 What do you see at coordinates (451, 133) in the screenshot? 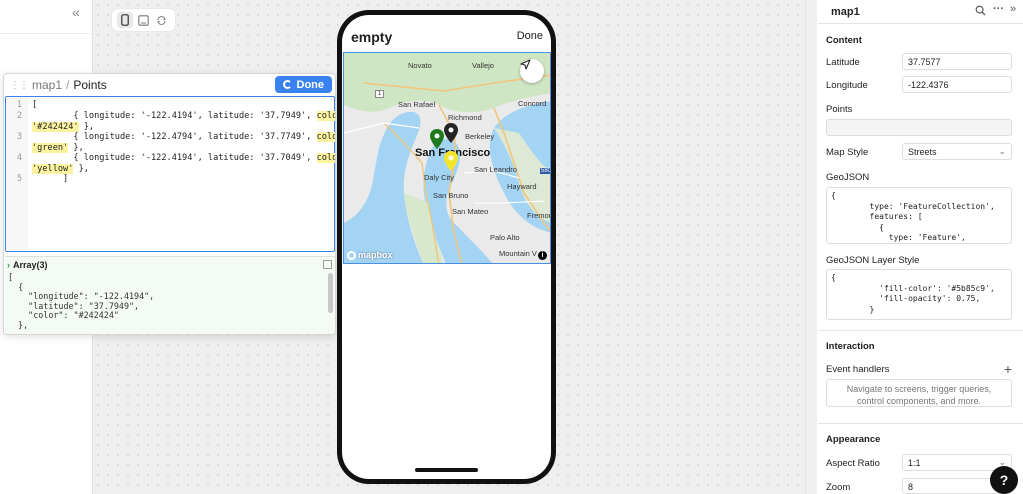
I see `map-pin-dark` at bounding box center [451, 133].